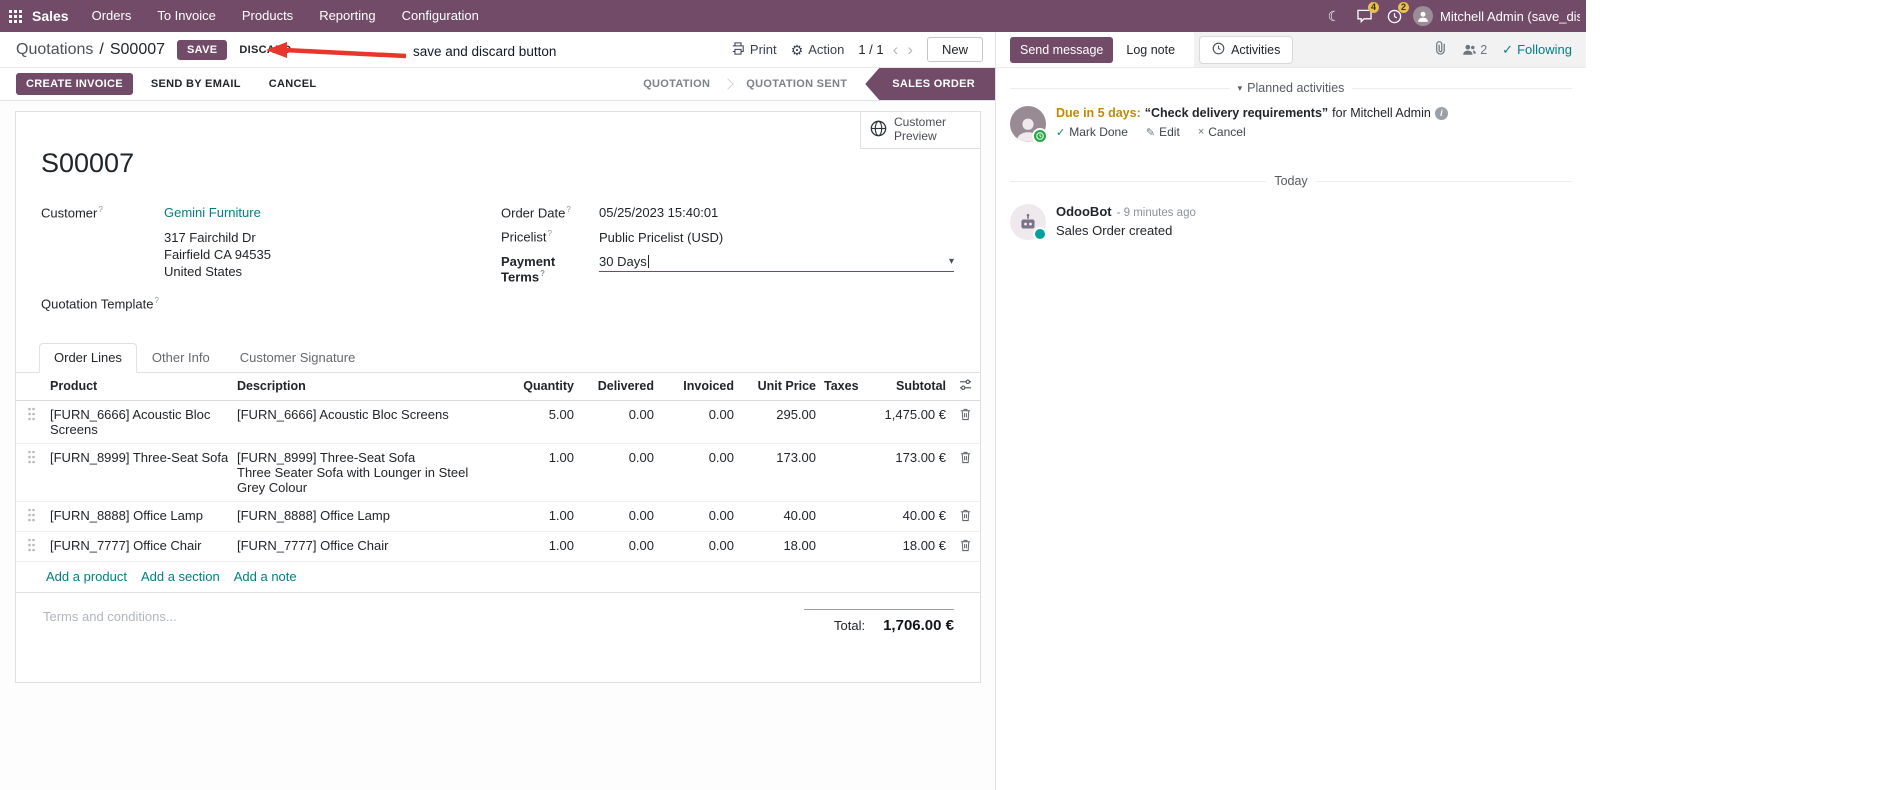 The width and height of the screenshot is (1899, 790). I want to click on stage-quotation: QUOTATION, so click(676, 84).